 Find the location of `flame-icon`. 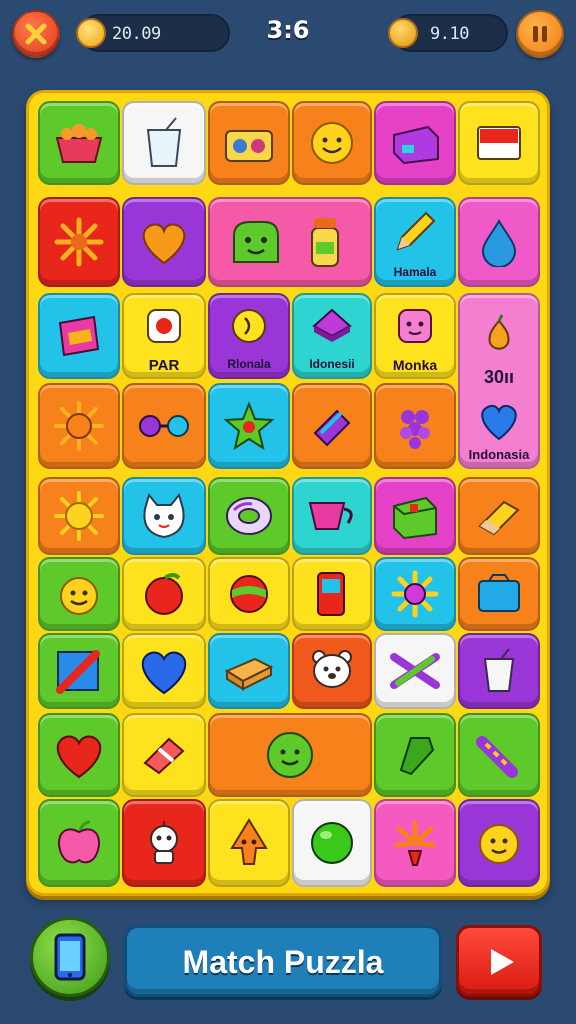

flame-icon is located at coordinates (249, 841).